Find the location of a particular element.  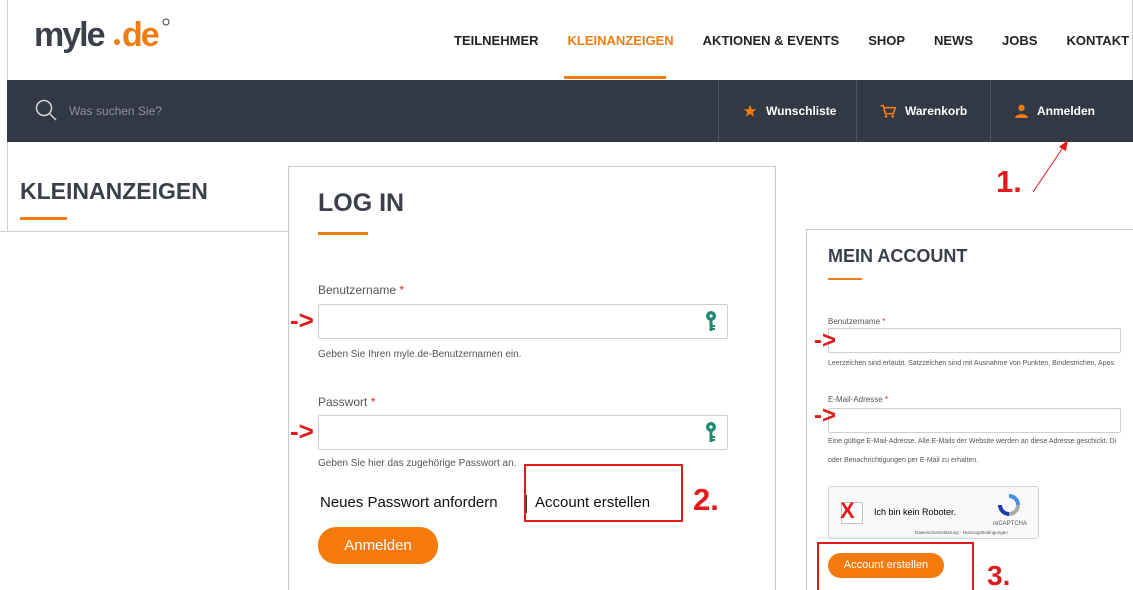

svg-text: myle is located at coordinates (69, 35).